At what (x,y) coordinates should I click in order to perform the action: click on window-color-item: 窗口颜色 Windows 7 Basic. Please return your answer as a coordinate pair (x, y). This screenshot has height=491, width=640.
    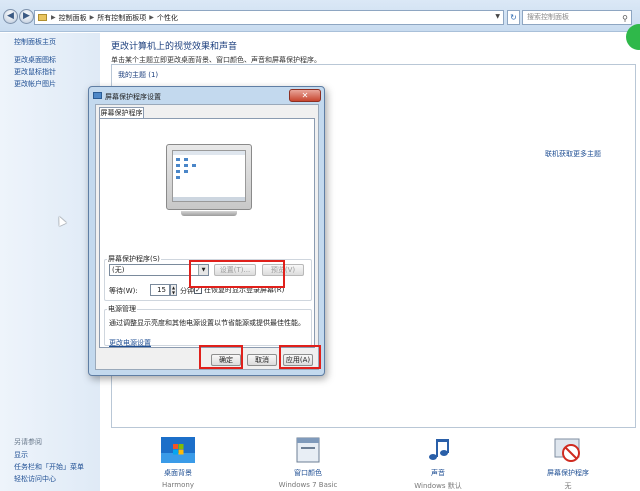
    Looking at the image, I should click on (308, 463).